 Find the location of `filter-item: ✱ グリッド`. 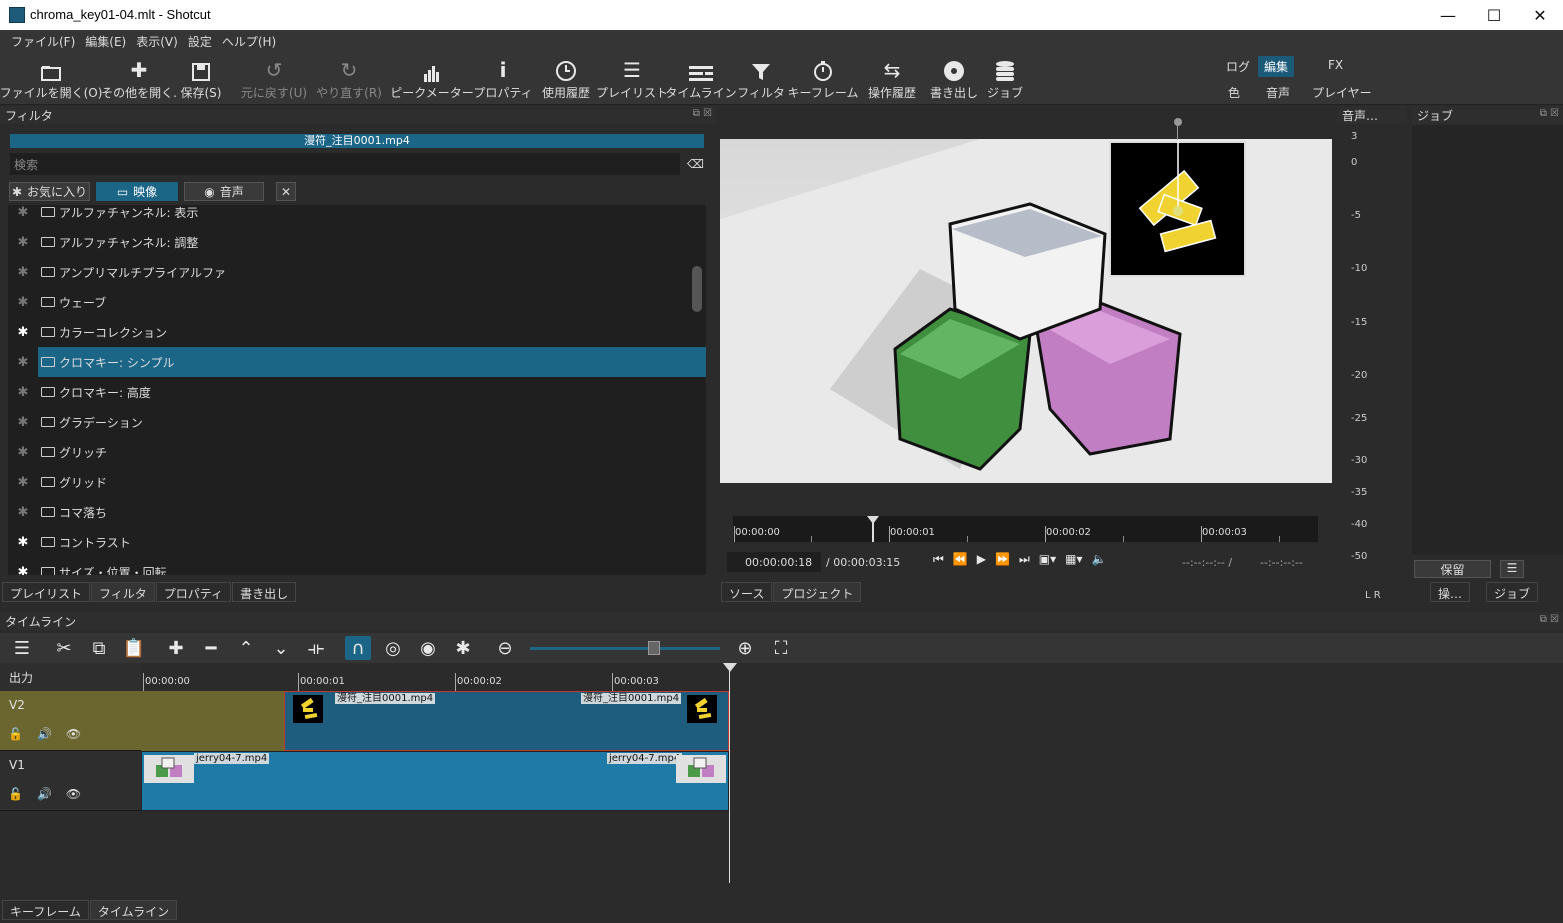

filter-item: ✱ グリッド is located at coordinates (357, 482).